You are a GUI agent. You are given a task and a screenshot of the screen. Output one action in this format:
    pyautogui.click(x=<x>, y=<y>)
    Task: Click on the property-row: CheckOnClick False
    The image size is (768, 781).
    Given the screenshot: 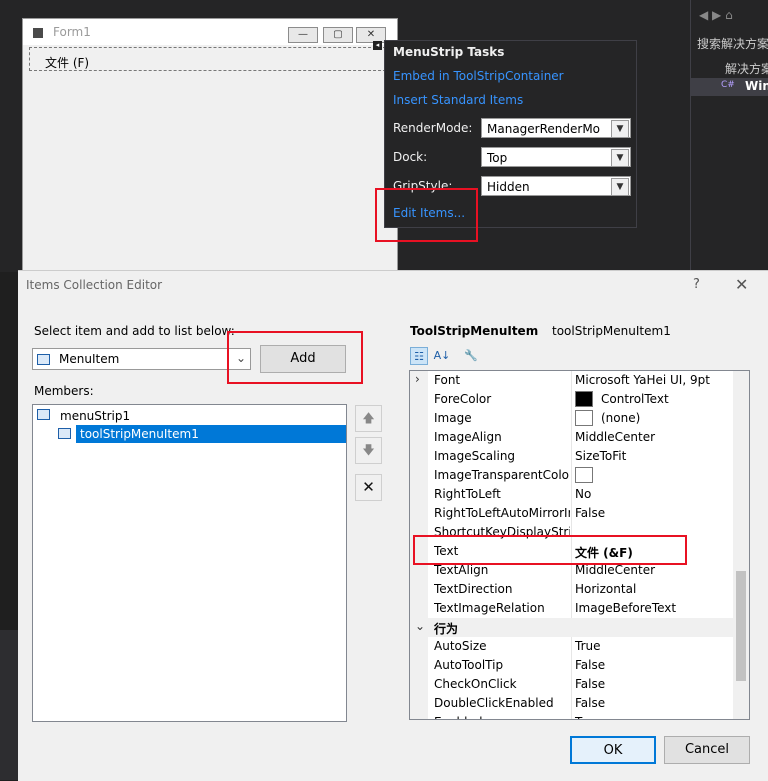 What is the action you would take?
    pyautogui.click(x=572, y=684)
    